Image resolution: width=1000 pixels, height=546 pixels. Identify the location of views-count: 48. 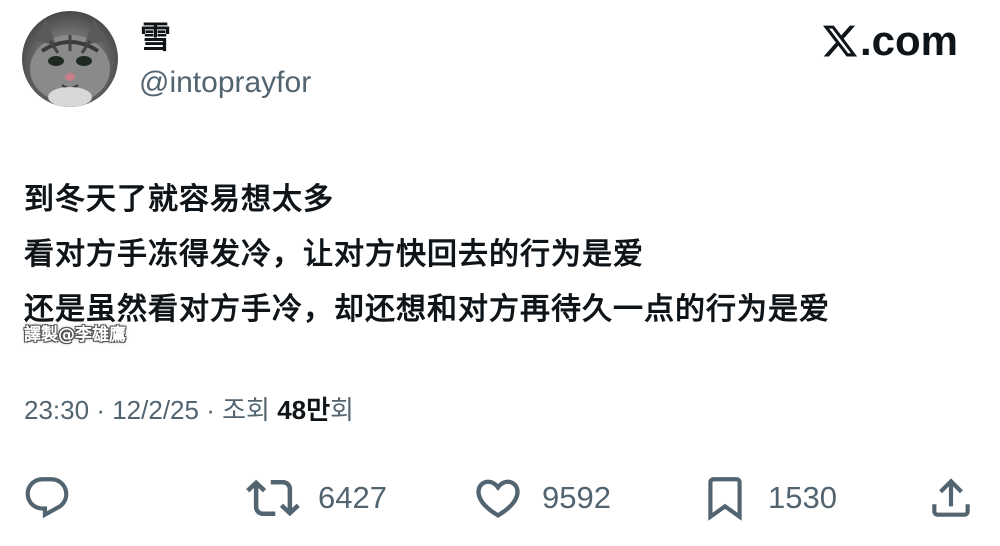
(291, 410).